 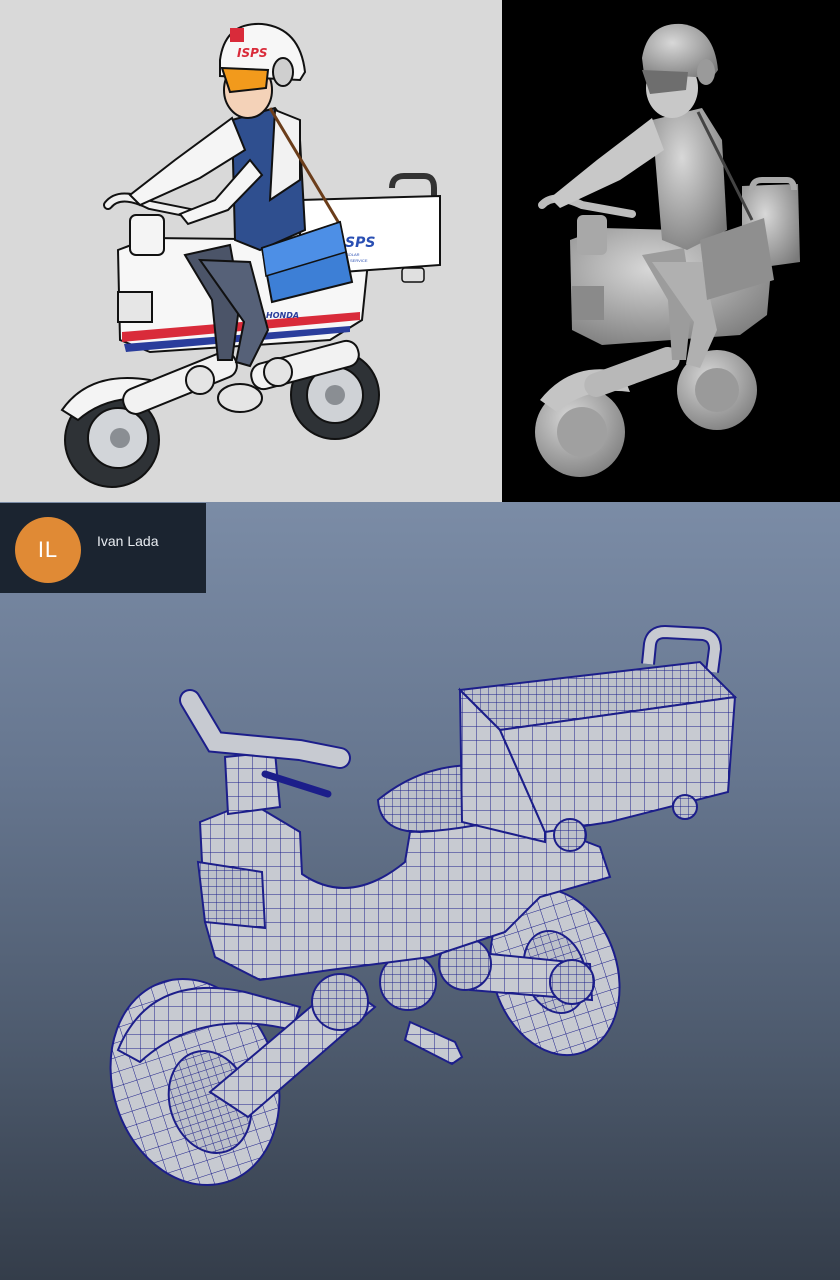 I want to click on toon-helmet-decal: ISPS, so click(x=252, y=53).